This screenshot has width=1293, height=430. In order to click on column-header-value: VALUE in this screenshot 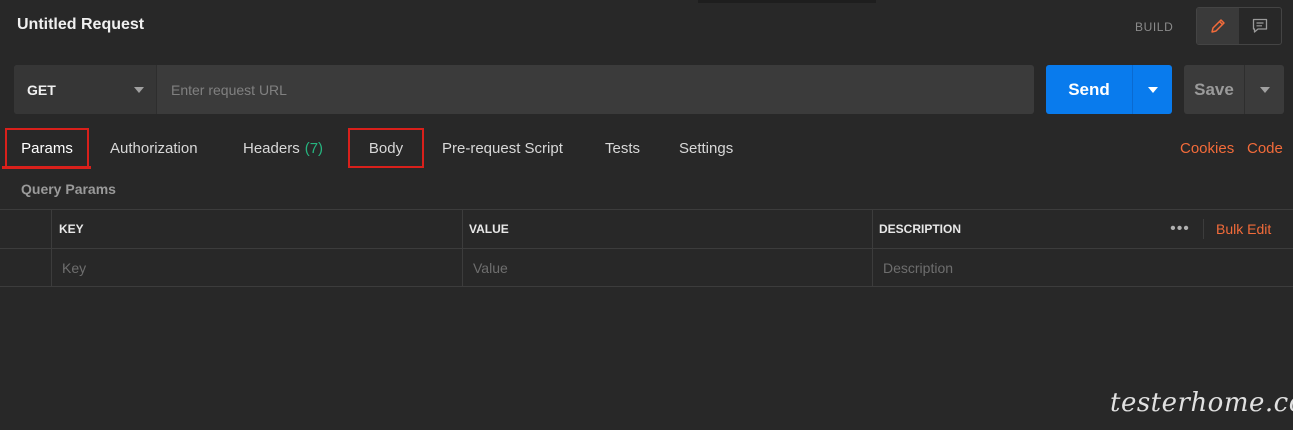, I will do `click(489, 229)`.